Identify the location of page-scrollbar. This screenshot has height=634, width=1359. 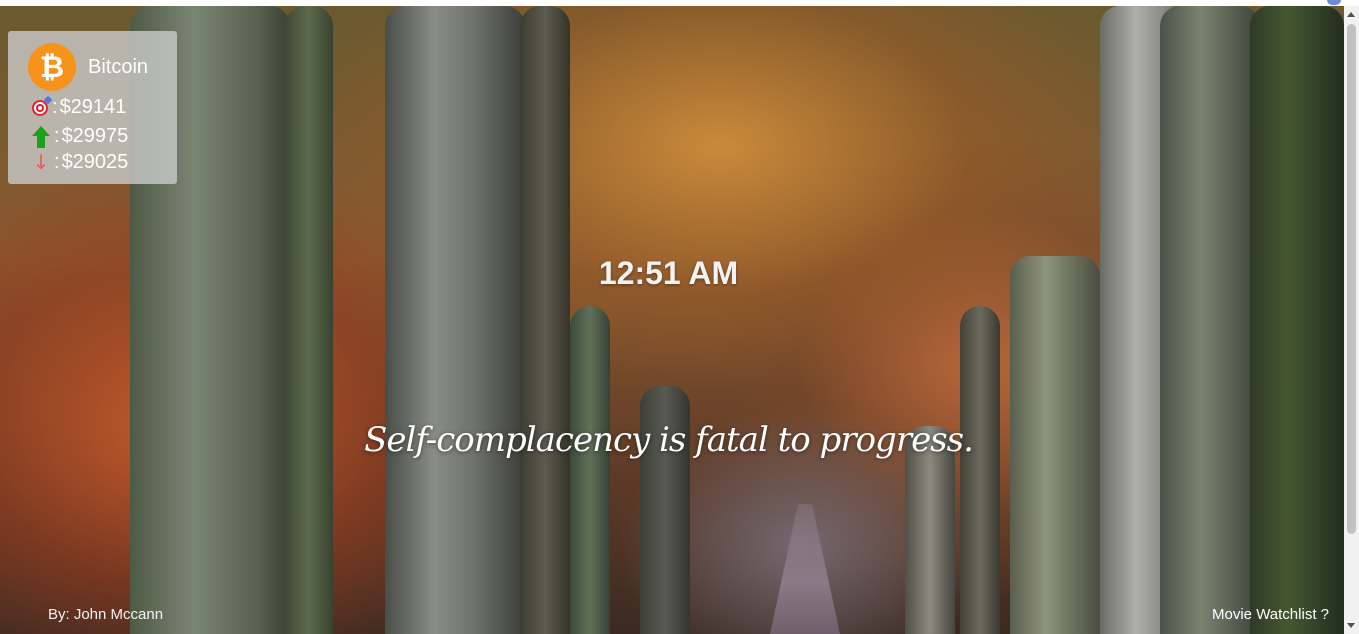
(1351, 320).